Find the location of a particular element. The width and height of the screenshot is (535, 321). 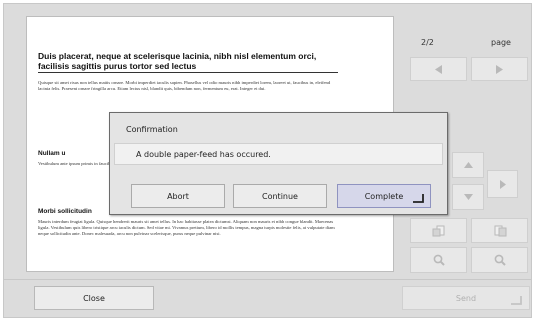

preview-heading: Morbi sollicitudin is located at coordinates (65, 211).